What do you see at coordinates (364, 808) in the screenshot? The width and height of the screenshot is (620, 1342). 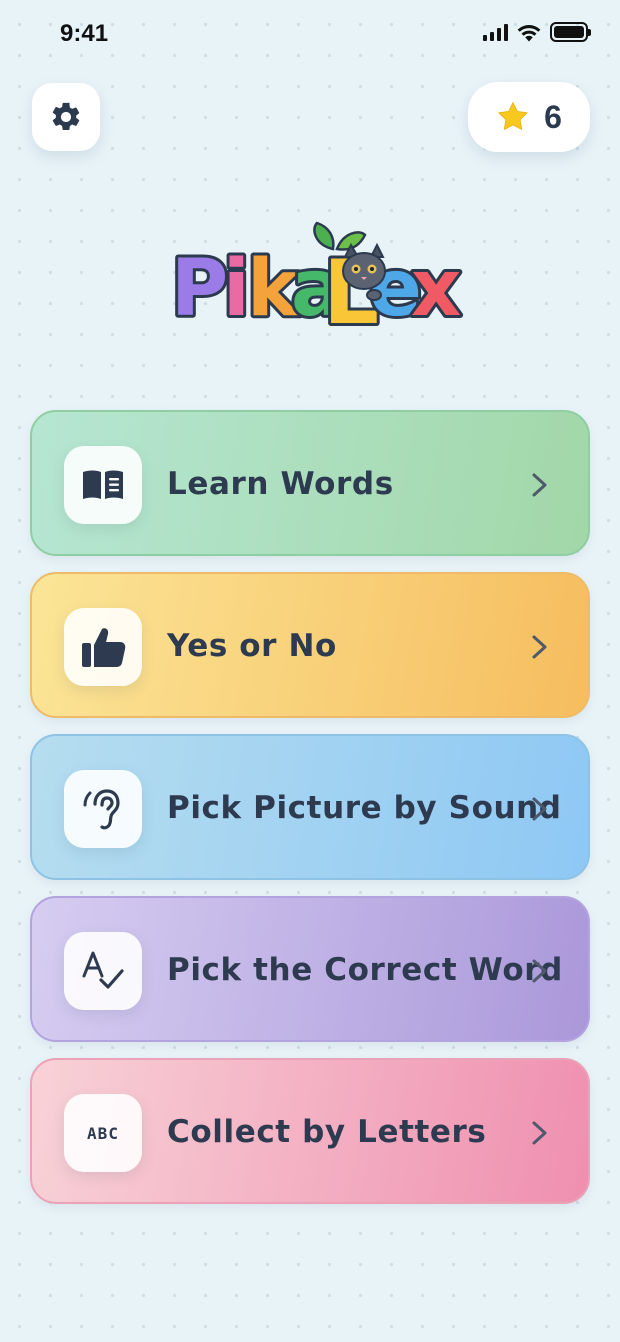 I see `menu-item-label: Pick Picture by Sound` at bounding box center [364, 808].